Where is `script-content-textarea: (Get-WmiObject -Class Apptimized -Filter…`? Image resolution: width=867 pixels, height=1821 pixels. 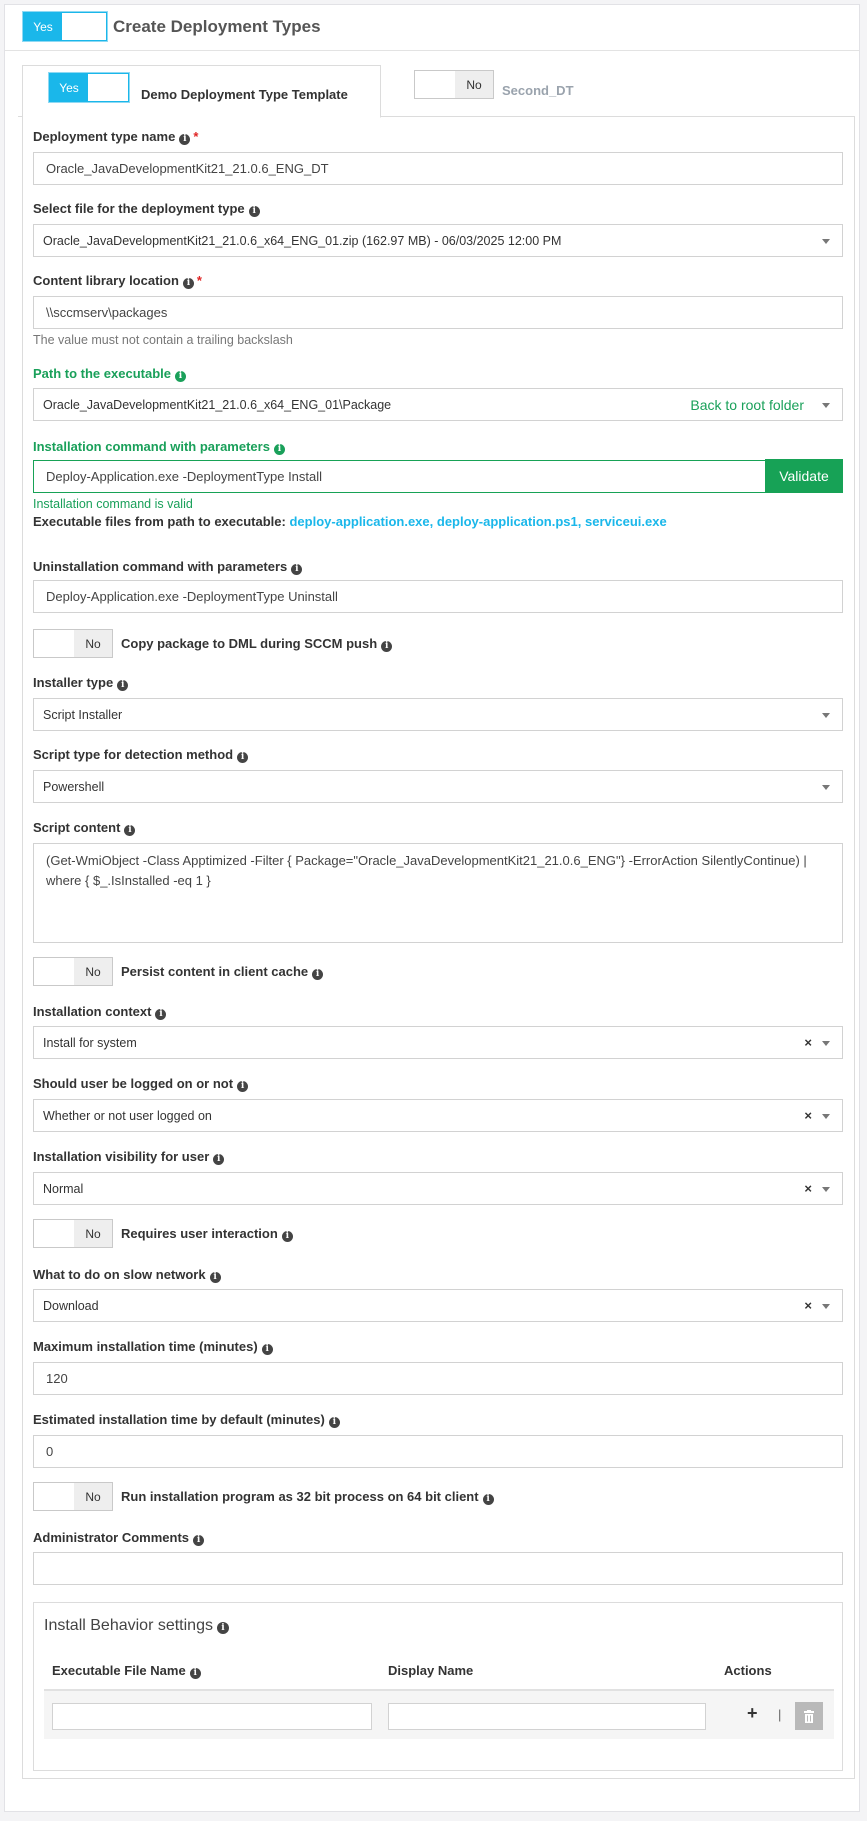 script-content-textarea: (Get-WmiObject -Class Apptimized -Filter… is located at coordinates (438, 893).